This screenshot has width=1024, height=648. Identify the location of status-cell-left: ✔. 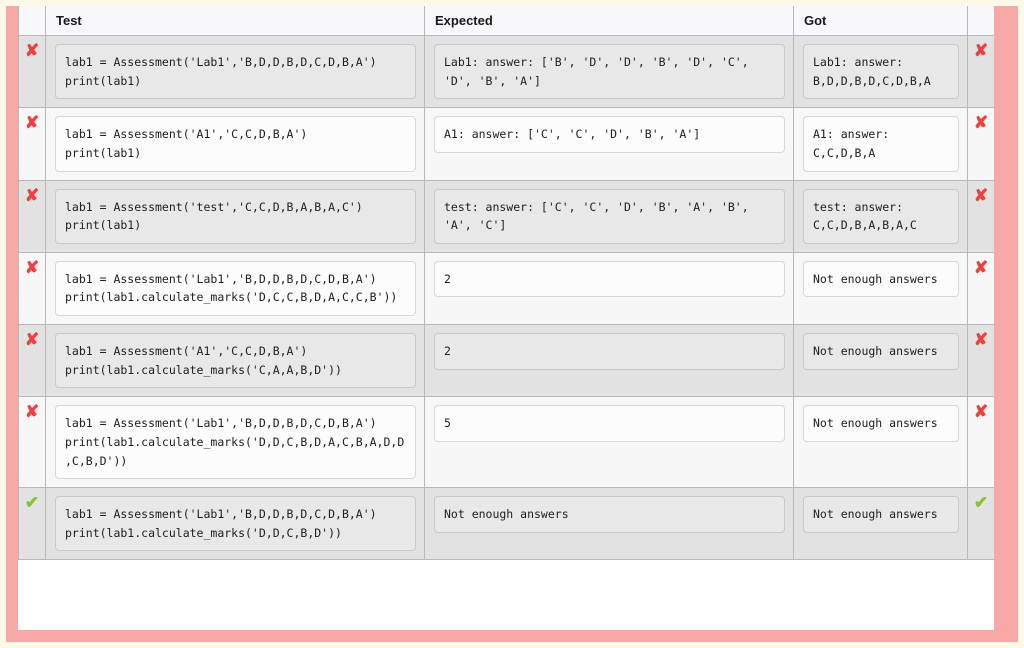
(32, 524).